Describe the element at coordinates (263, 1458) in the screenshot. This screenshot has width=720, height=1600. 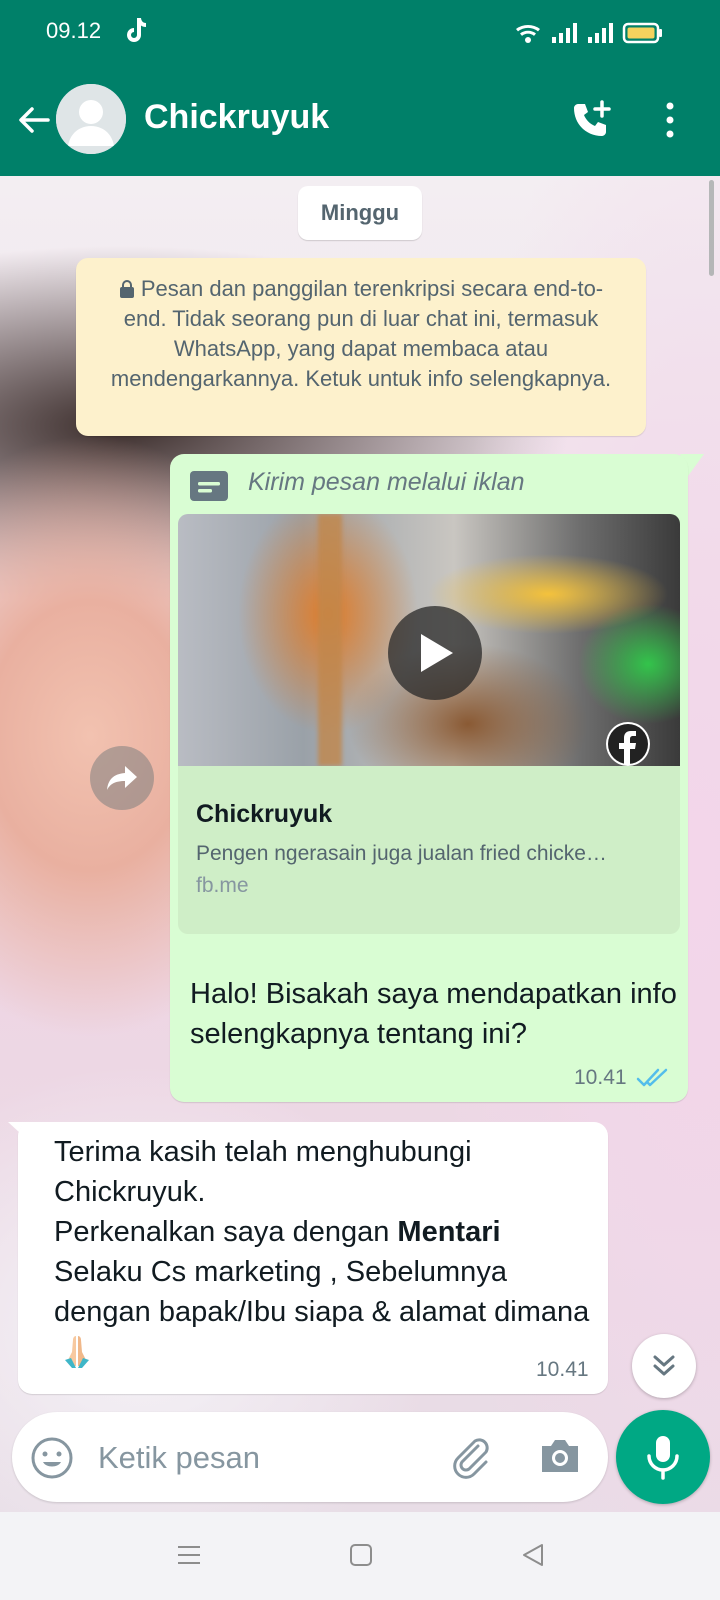
I see `message-input` at that location.